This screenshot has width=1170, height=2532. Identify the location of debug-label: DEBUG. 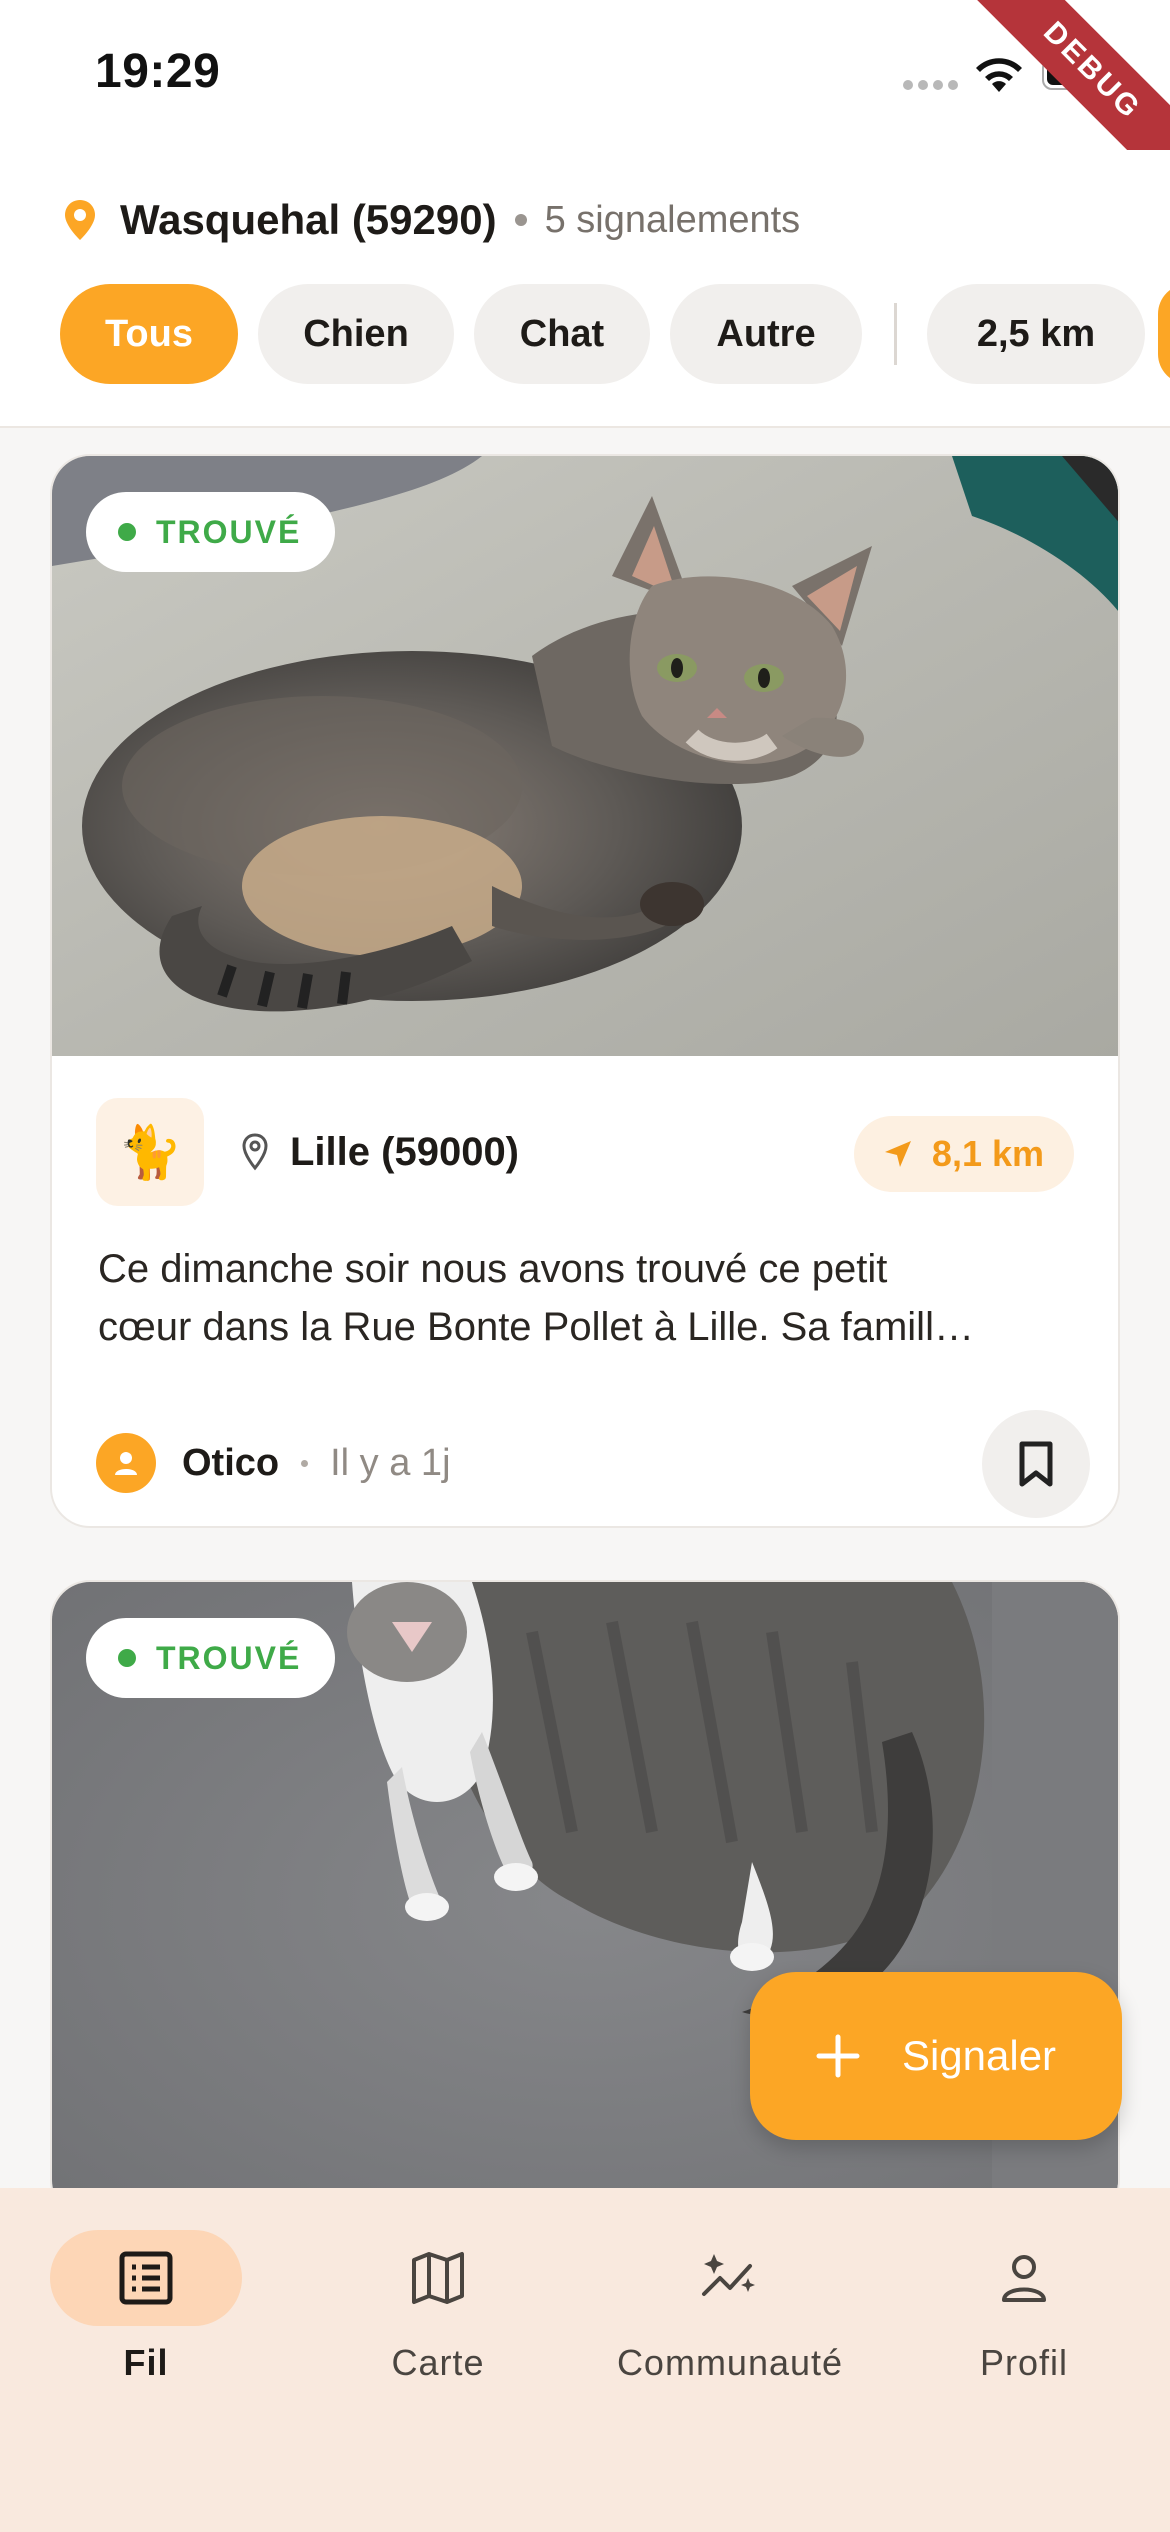
(1092, 70).